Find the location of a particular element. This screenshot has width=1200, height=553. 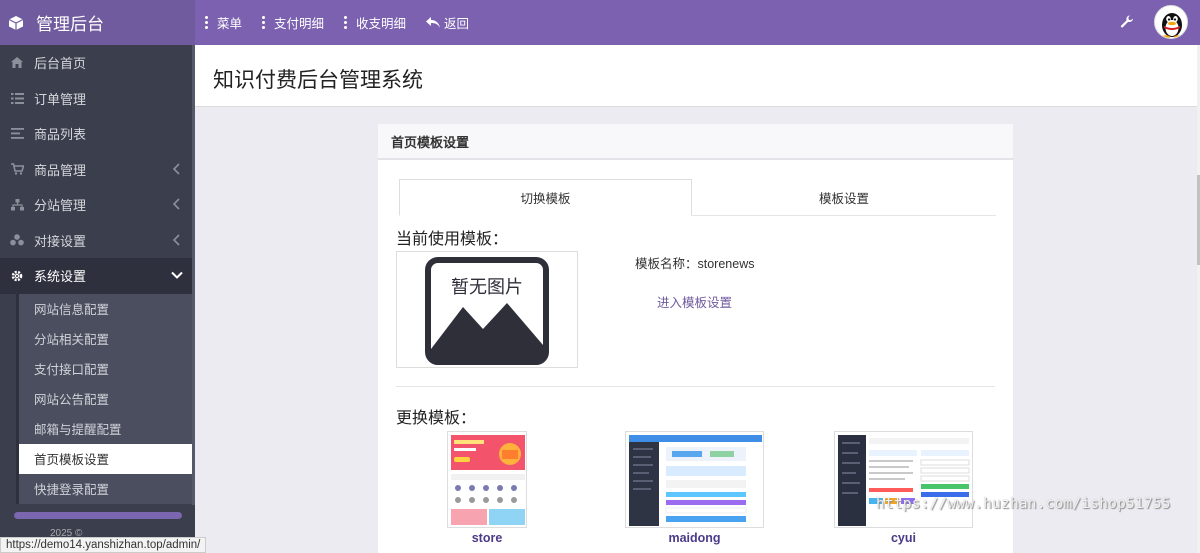

template-thumb-store is located at coordinates (487, 479).